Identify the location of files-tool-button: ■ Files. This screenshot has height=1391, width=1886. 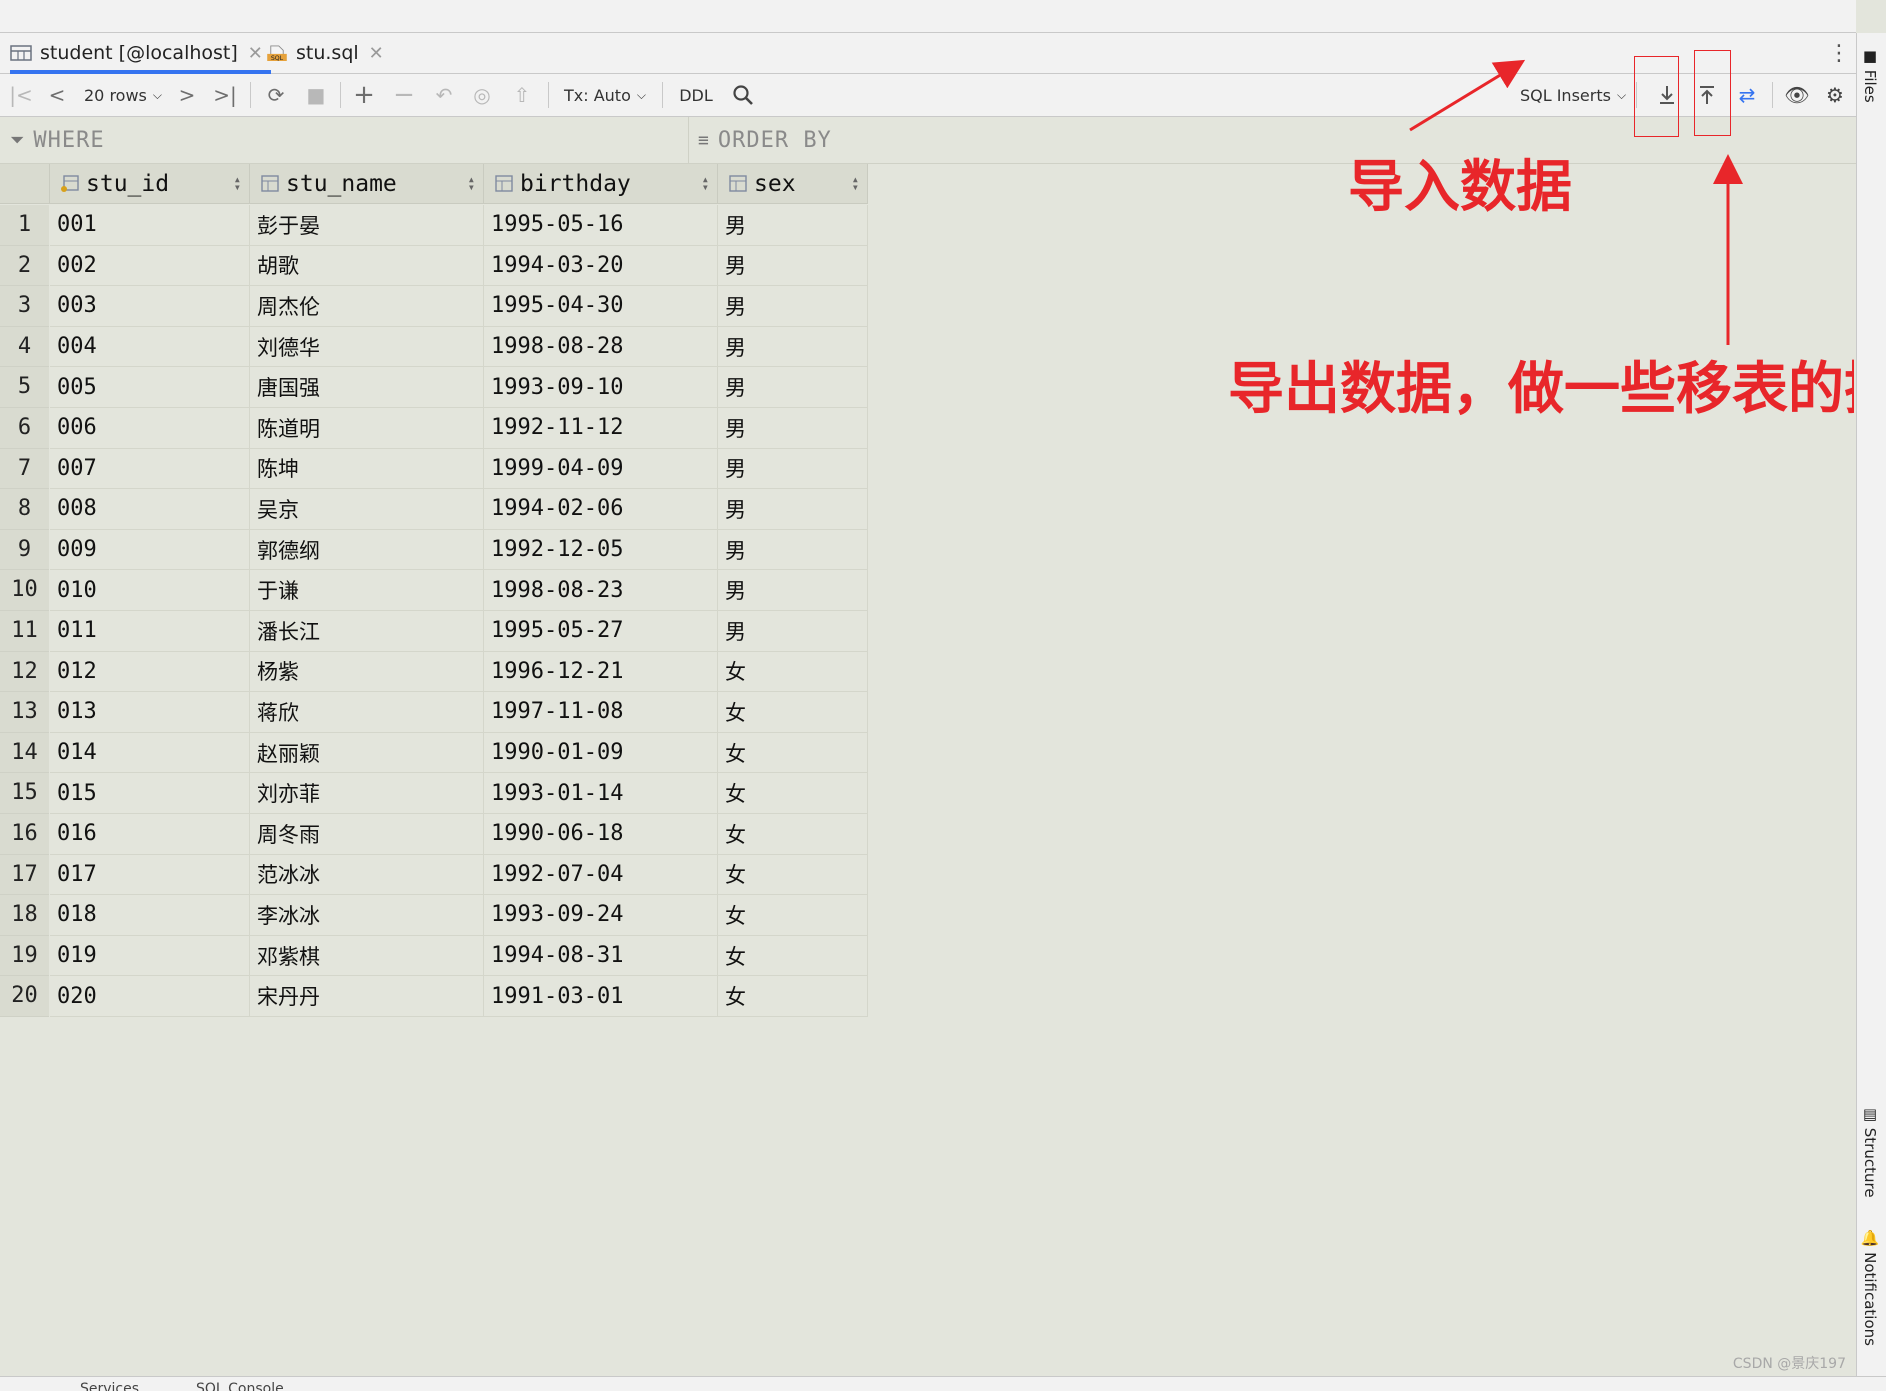
(1870, 75).